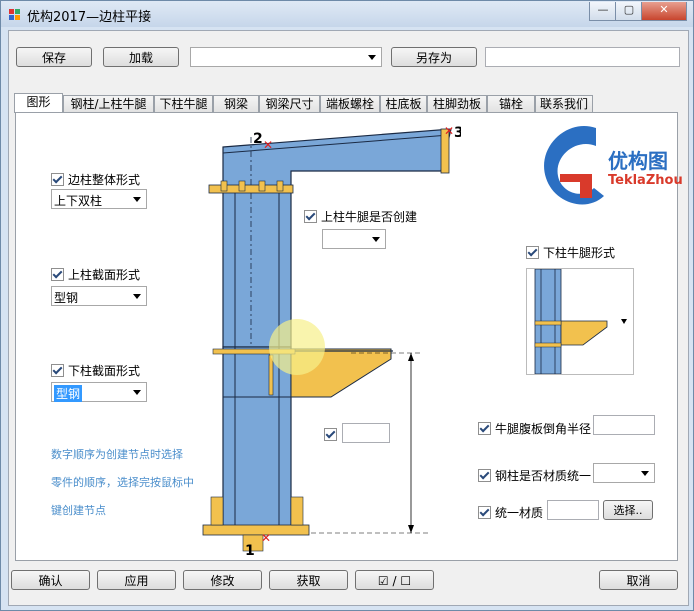 The height and width of the screenshot is (611, 694). What do you see at coordinates (511, 103) in the screenshot?
I see `tab-anchor-bolt: 锚栓` at bounding box center [511, 103].